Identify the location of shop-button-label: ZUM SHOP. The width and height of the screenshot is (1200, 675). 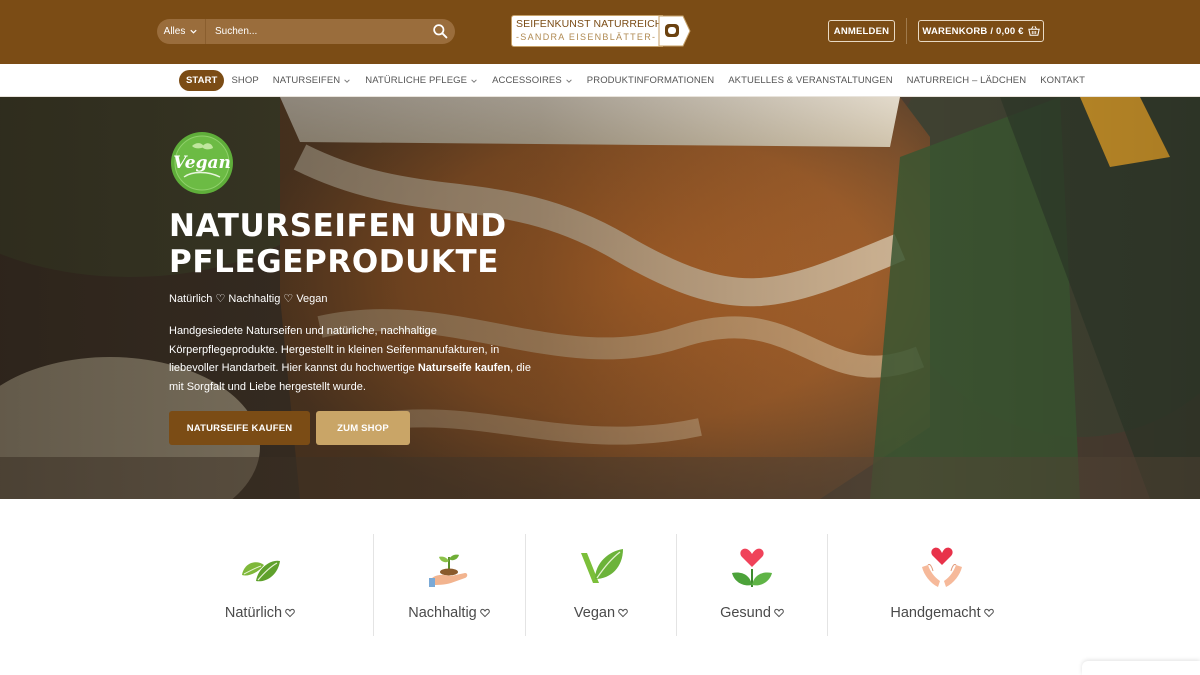
(363, 428).